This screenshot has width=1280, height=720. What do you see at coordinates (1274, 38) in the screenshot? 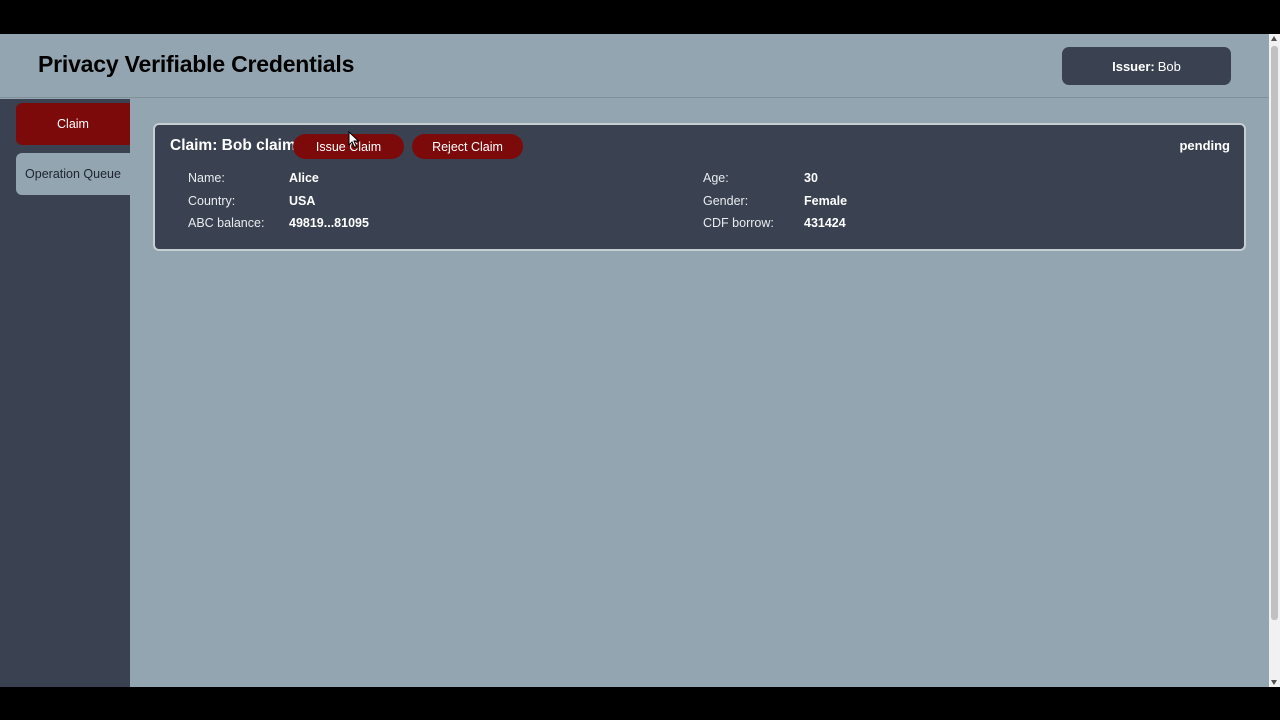
I see `scroll-up-icon` at bounding box center [1274, 38].